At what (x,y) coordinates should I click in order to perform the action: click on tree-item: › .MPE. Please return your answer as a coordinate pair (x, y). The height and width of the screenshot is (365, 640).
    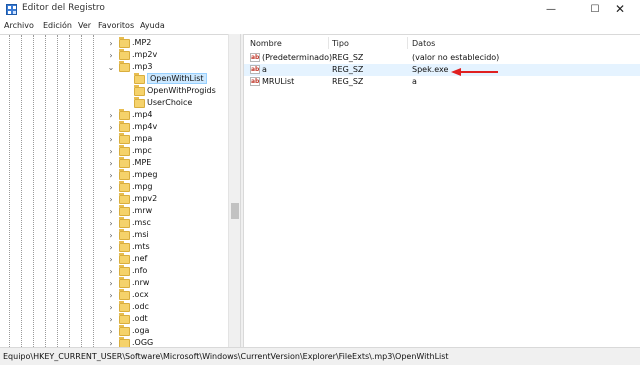
    Looking at the image, I should click on (114, 163).